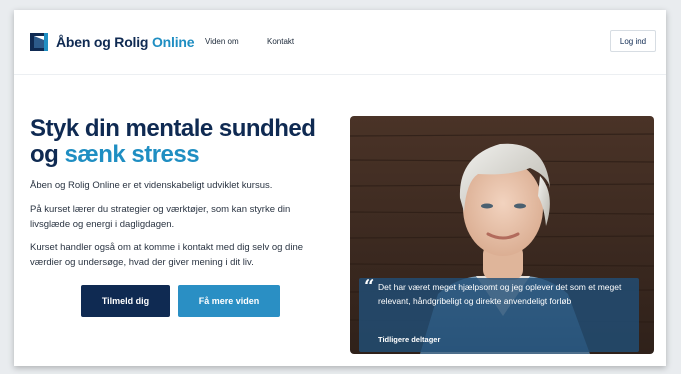 This screenshot has height=374, width=681. I want to click on hero-title-line2-plain: og, so click(44, 154).